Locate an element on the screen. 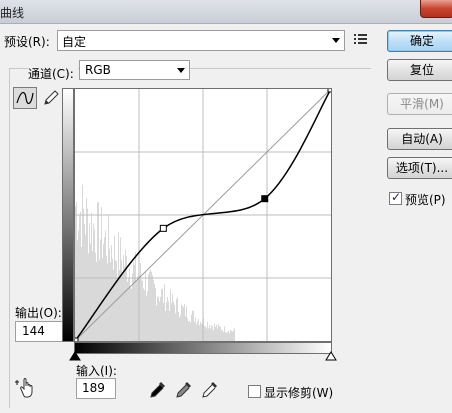  output-label: 输出(O): is located at coordinates (38, 313).